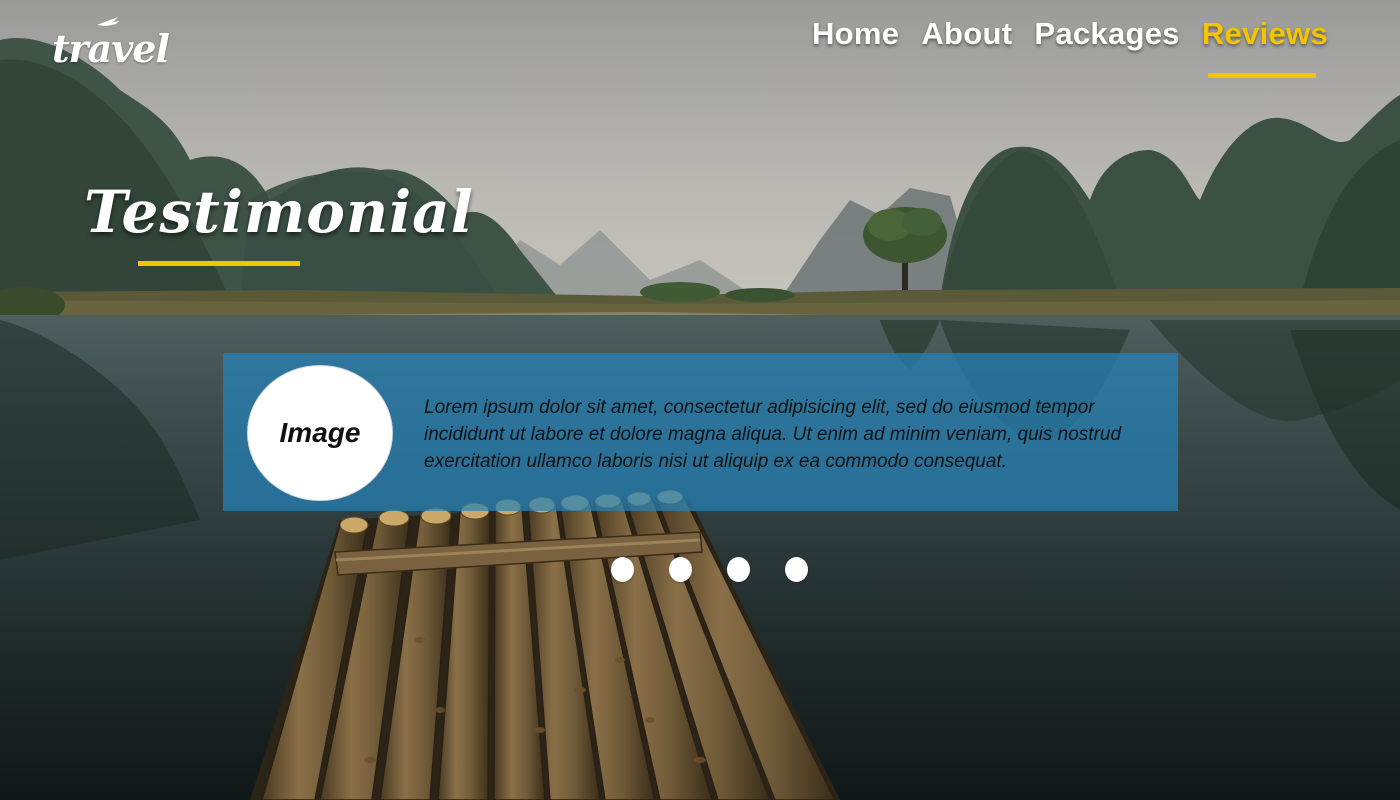 The width and height of the screenshot is (1400, 800). I want to click on travel-logo: travel, so click(111, 44).